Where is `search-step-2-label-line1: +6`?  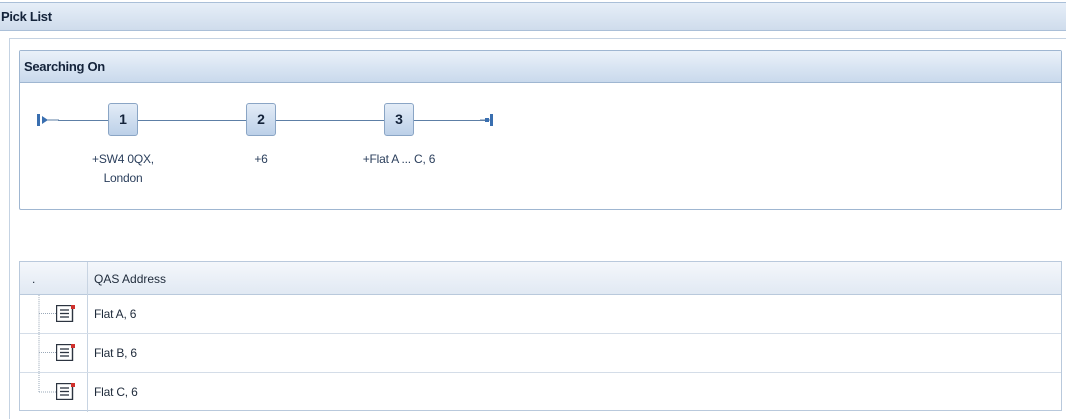 search-step-2-label-line1: +6 is located at coordinates (261, 159).